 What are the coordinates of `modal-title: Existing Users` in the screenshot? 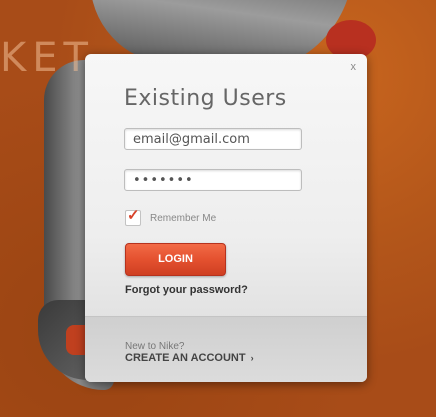 It's located at (205, 98).